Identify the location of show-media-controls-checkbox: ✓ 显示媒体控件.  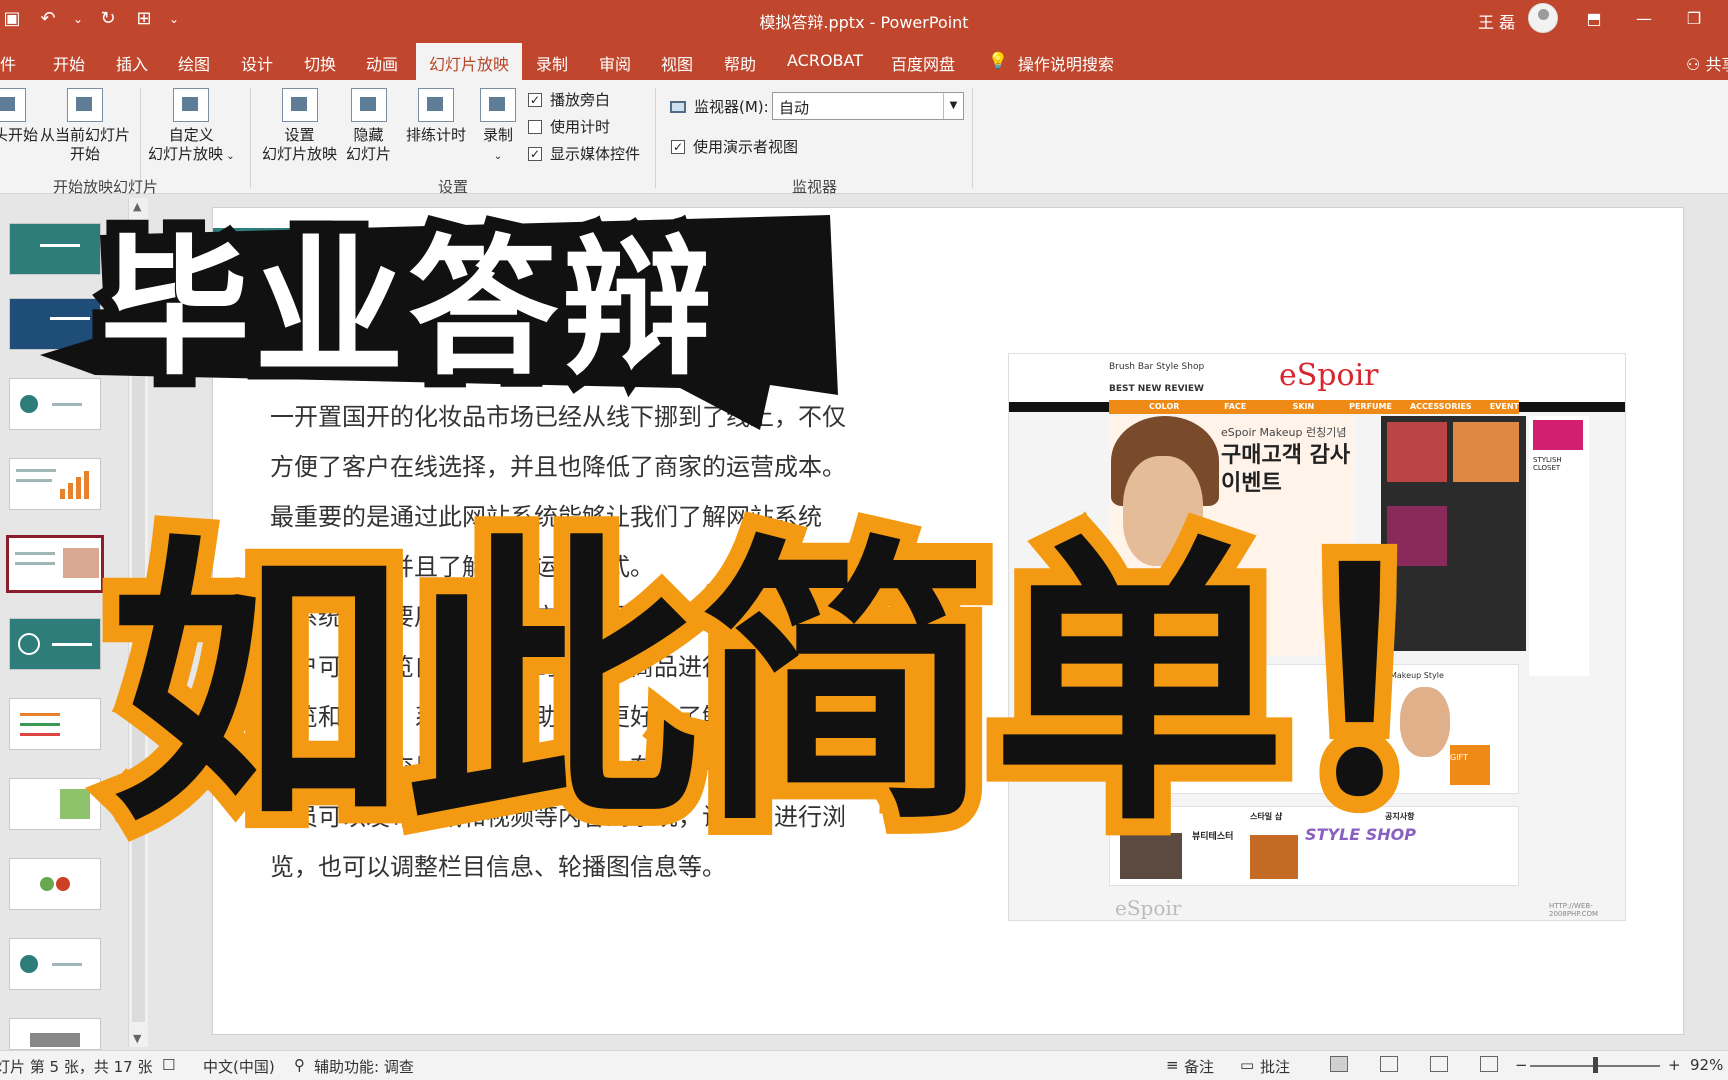
(584, 153).